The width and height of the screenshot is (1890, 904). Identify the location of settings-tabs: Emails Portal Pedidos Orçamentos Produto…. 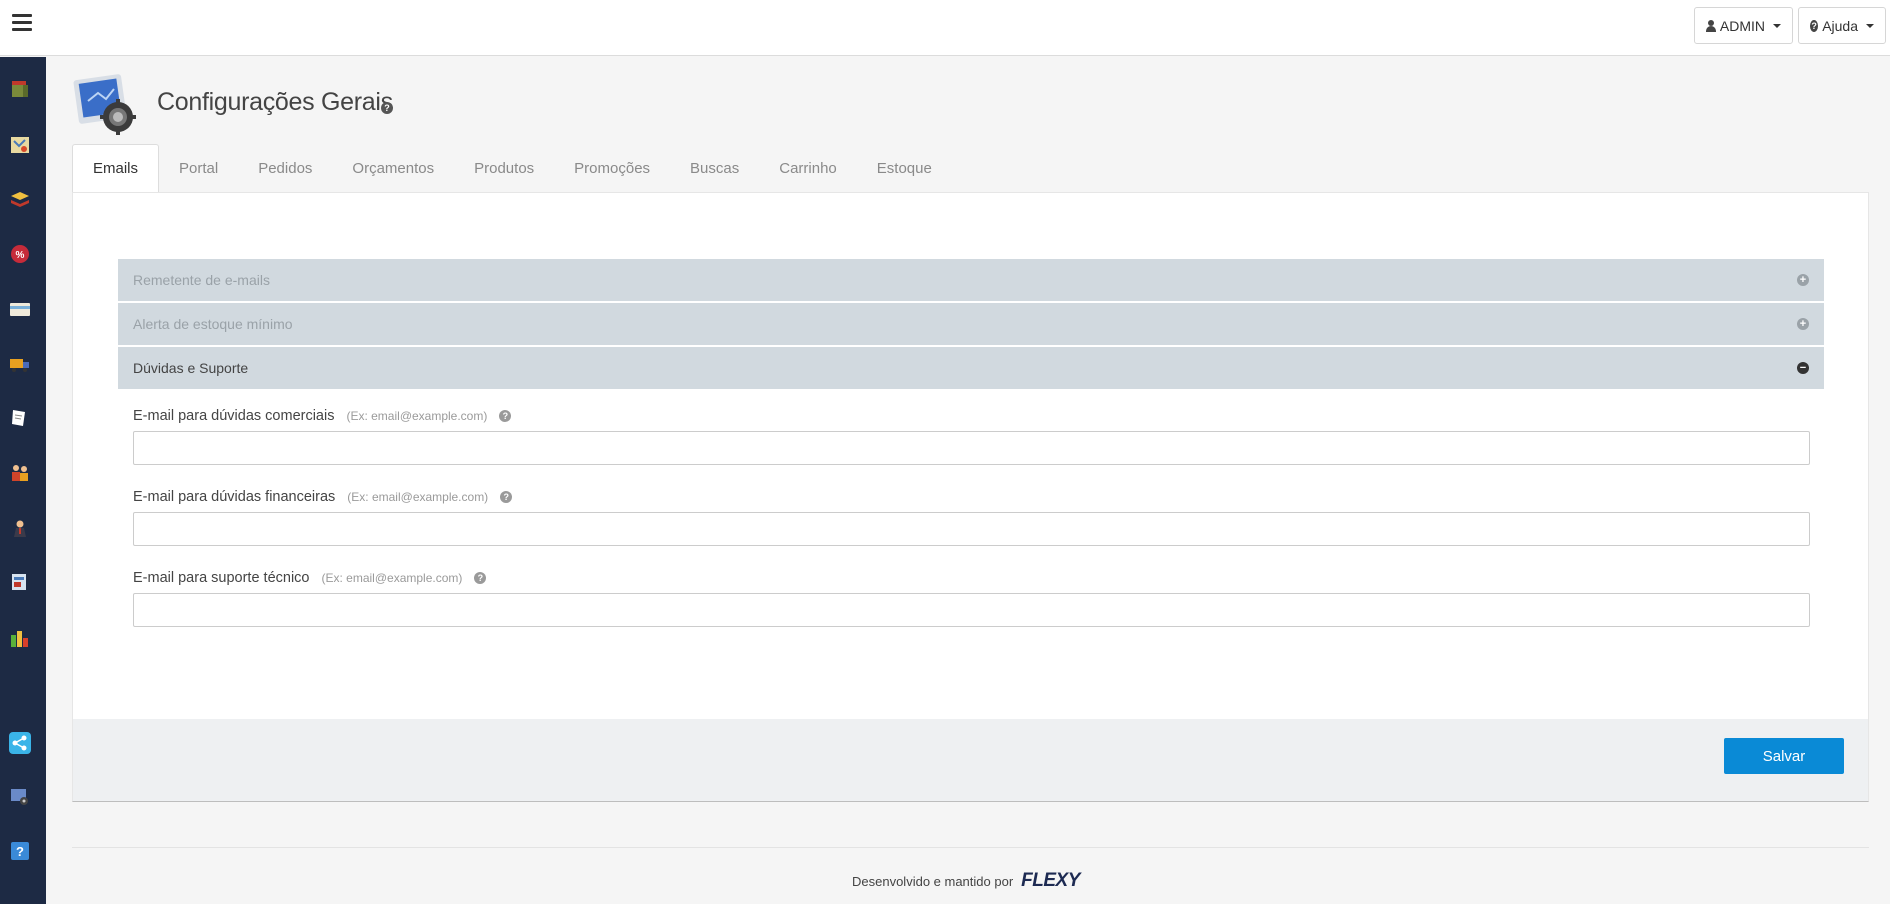
(512, 168).